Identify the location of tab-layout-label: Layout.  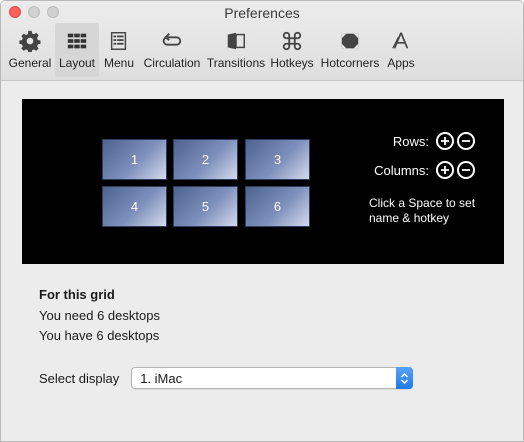
(77, 63).